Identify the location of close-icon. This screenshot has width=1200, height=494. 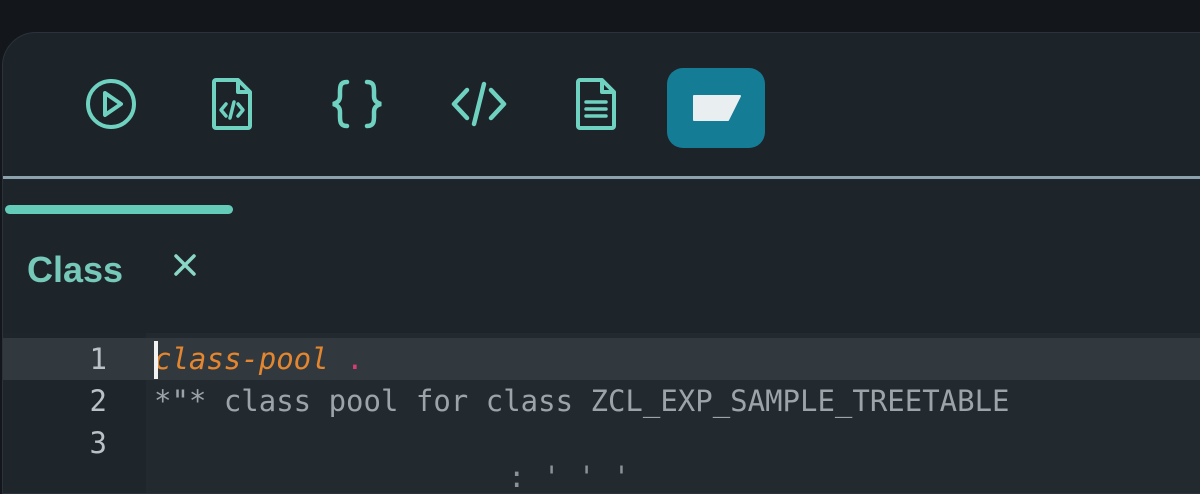
(185, 265).